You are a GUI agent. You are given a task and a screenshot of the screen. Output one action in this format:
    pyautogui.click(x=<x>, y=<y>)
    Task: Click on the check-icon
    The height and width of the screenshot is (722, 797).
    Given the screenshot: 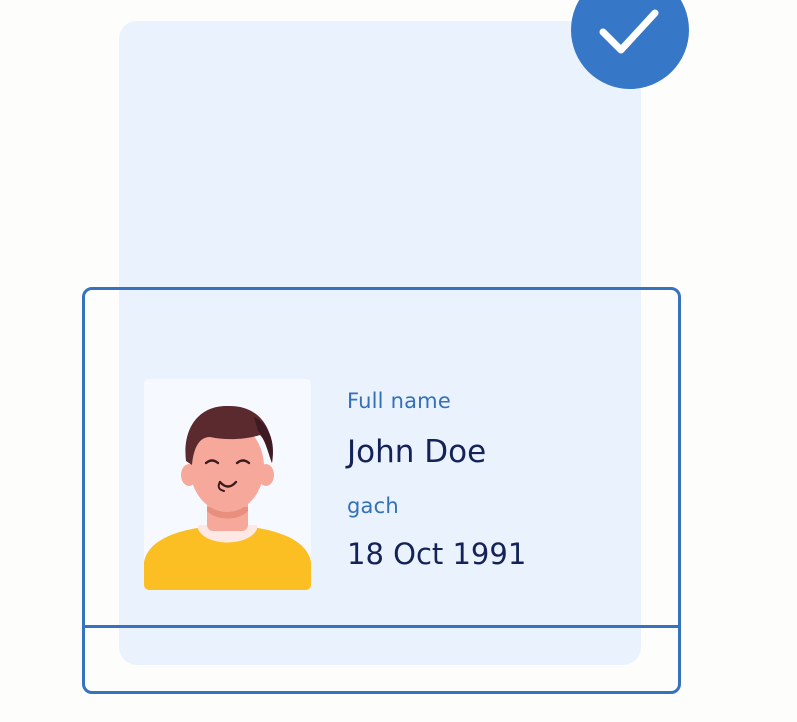 What is the action you would take?
    pyautogui.click(x=629, y=31)
    